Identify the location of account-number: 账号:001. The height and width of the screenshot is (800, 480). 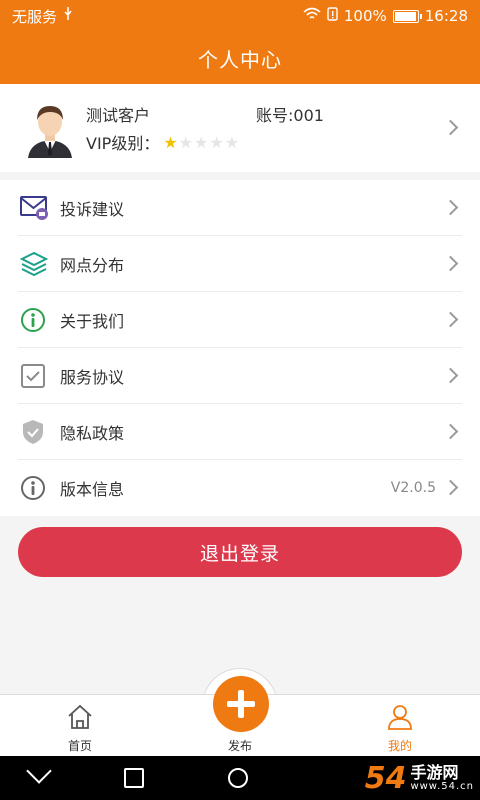
(290, 115).